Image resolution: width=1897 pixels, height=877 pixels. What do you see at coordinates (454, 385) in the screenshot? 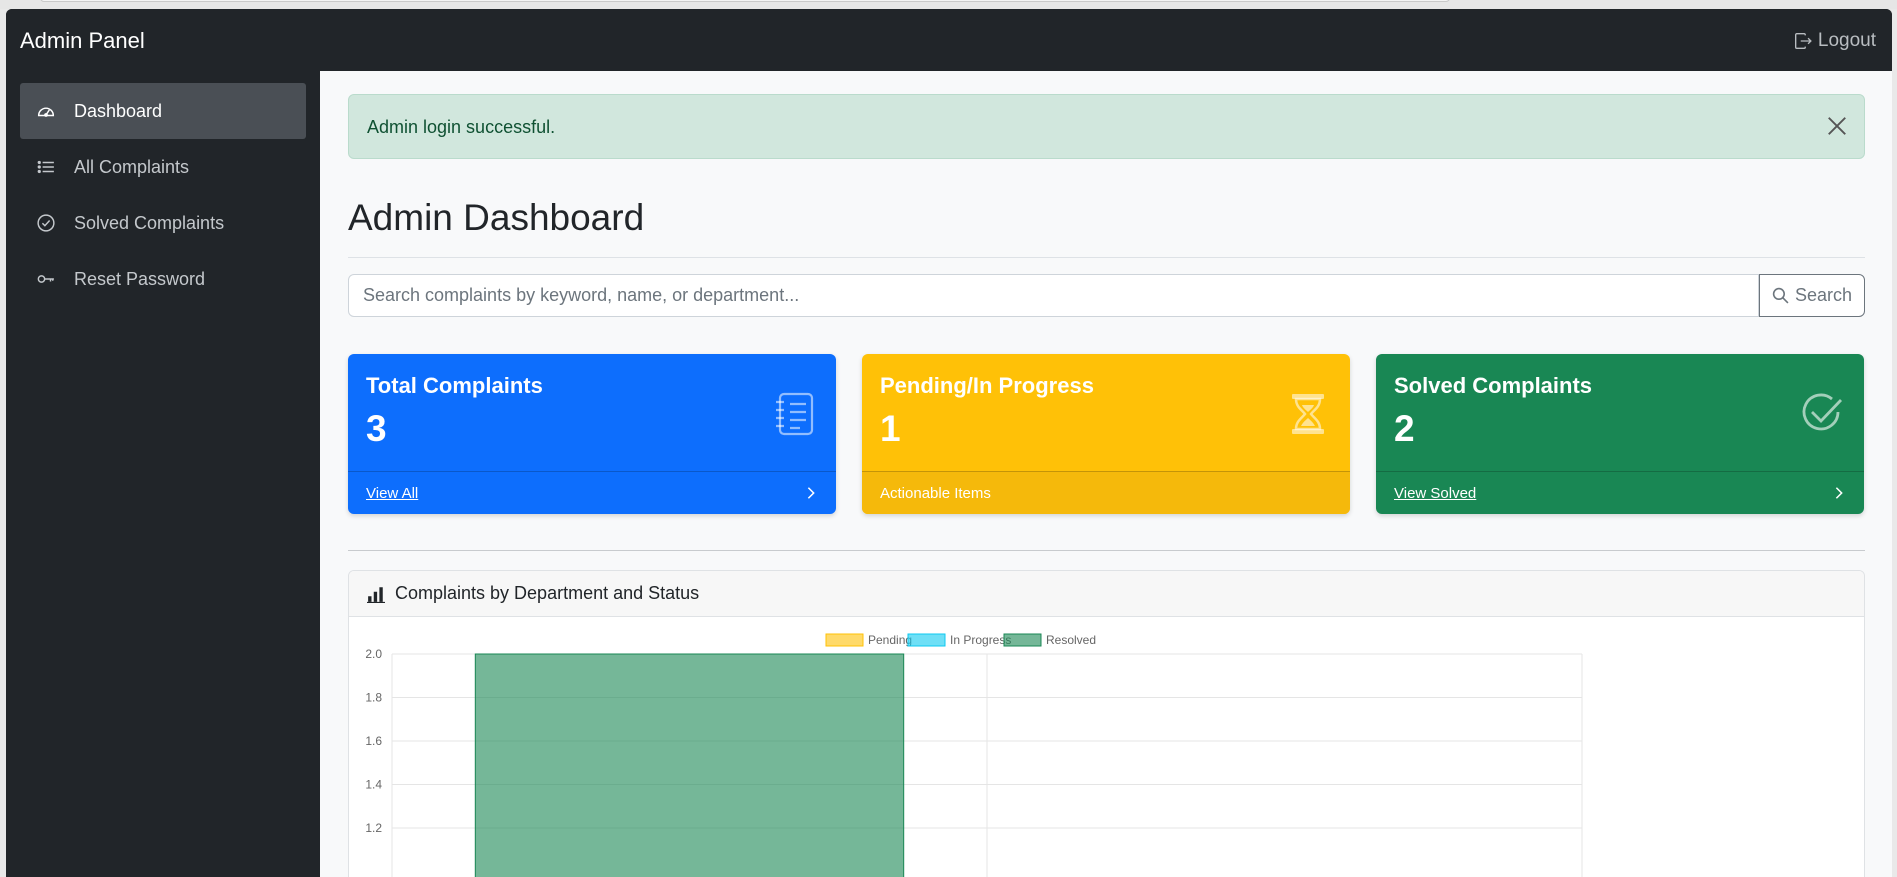
I see `card-title: Total Complaints` at bounding box center [454, 385].